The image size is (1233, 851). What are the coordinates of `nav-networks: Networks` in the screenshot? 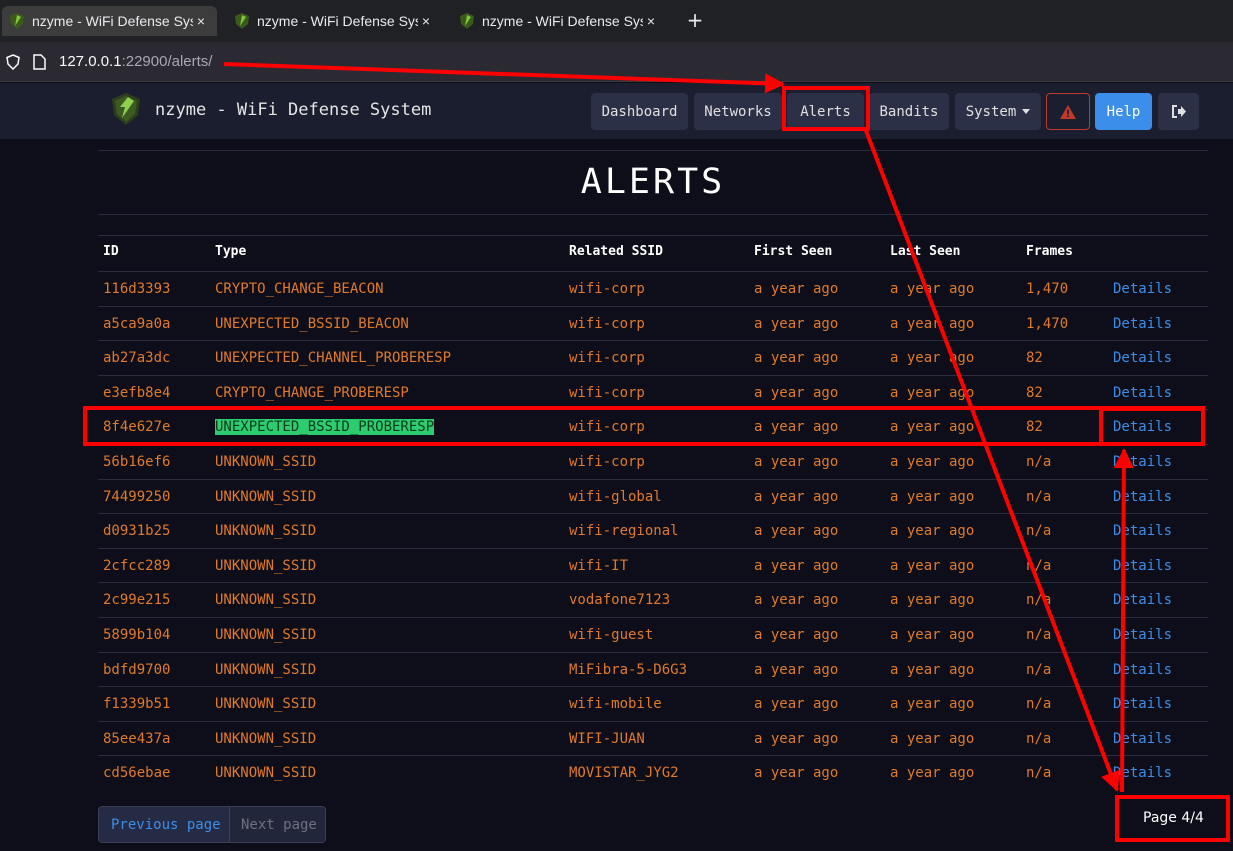 It's located at (738, 111).